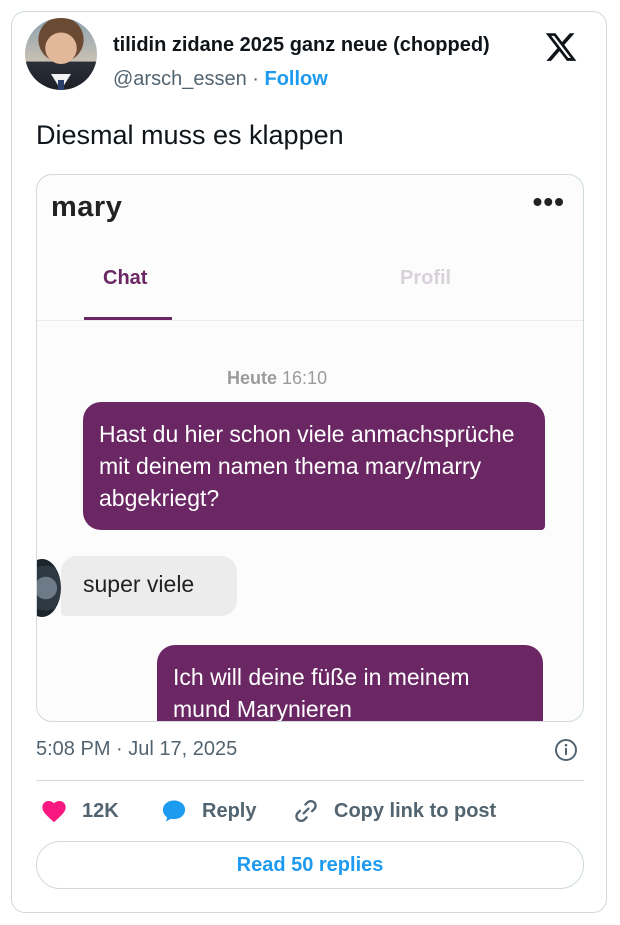  I want to click on copy-link-label: Copy link to post, so click(415, 810).